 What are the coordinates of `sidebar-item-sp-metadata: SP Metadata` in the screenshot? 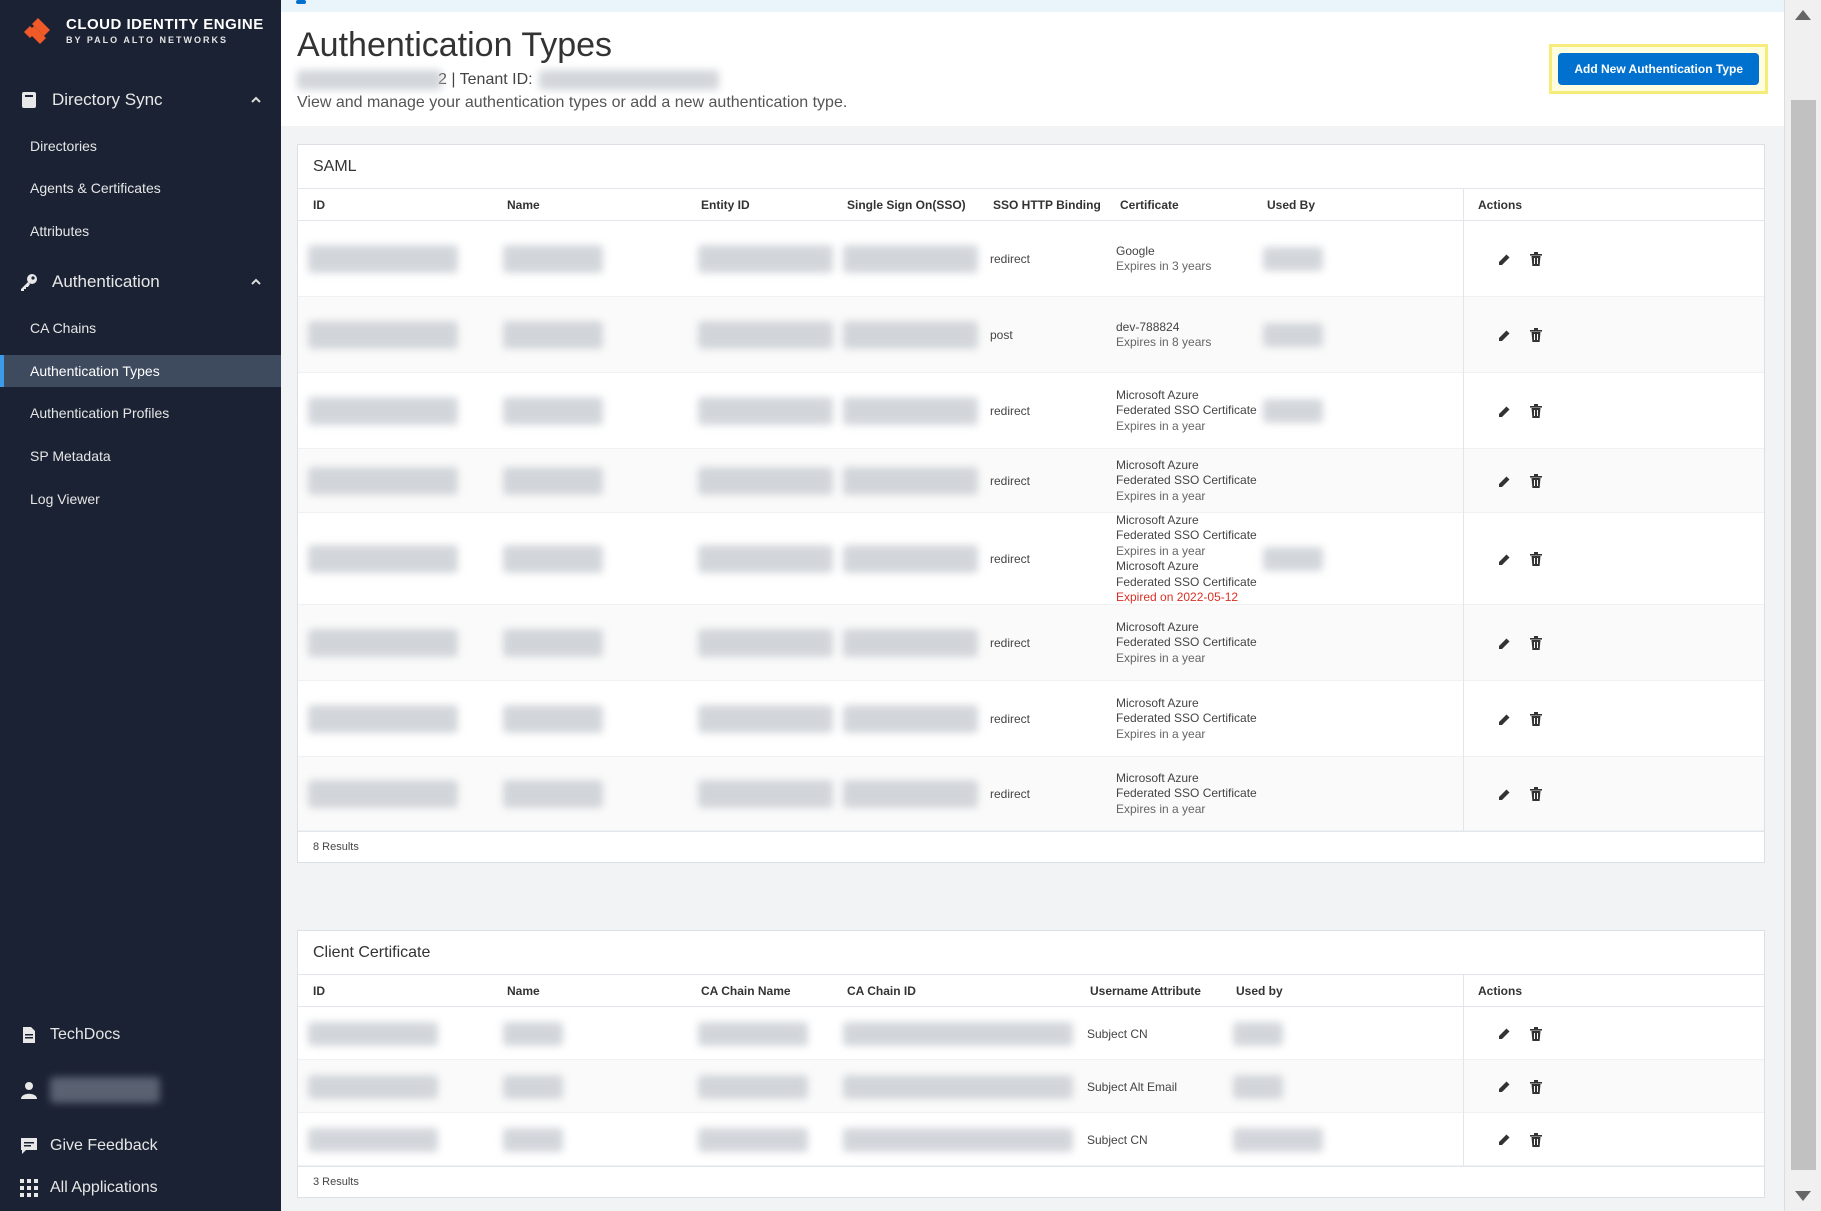 It's located at (140, 456).